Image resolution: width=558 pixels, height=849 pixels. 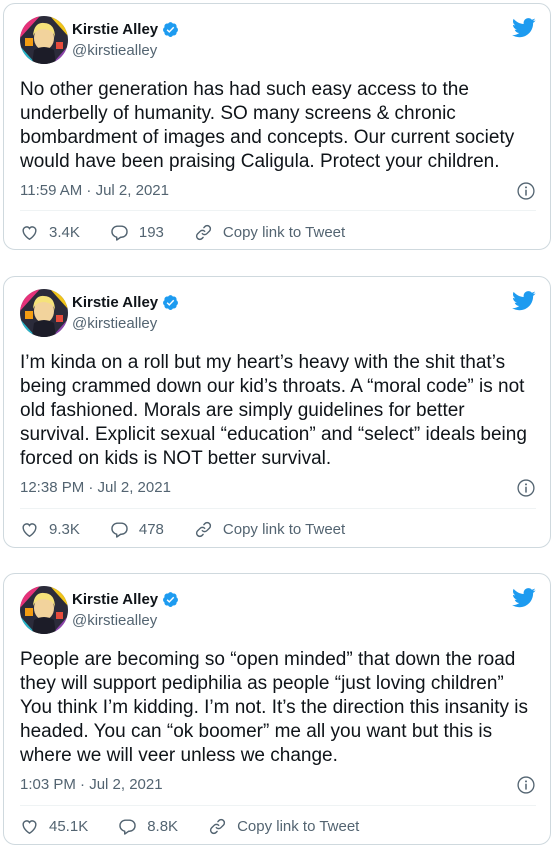 What do you see at coordinates (69, 826) in the screenshot?
I see `like-count: 45.1K` at bounding box center [69, 826].